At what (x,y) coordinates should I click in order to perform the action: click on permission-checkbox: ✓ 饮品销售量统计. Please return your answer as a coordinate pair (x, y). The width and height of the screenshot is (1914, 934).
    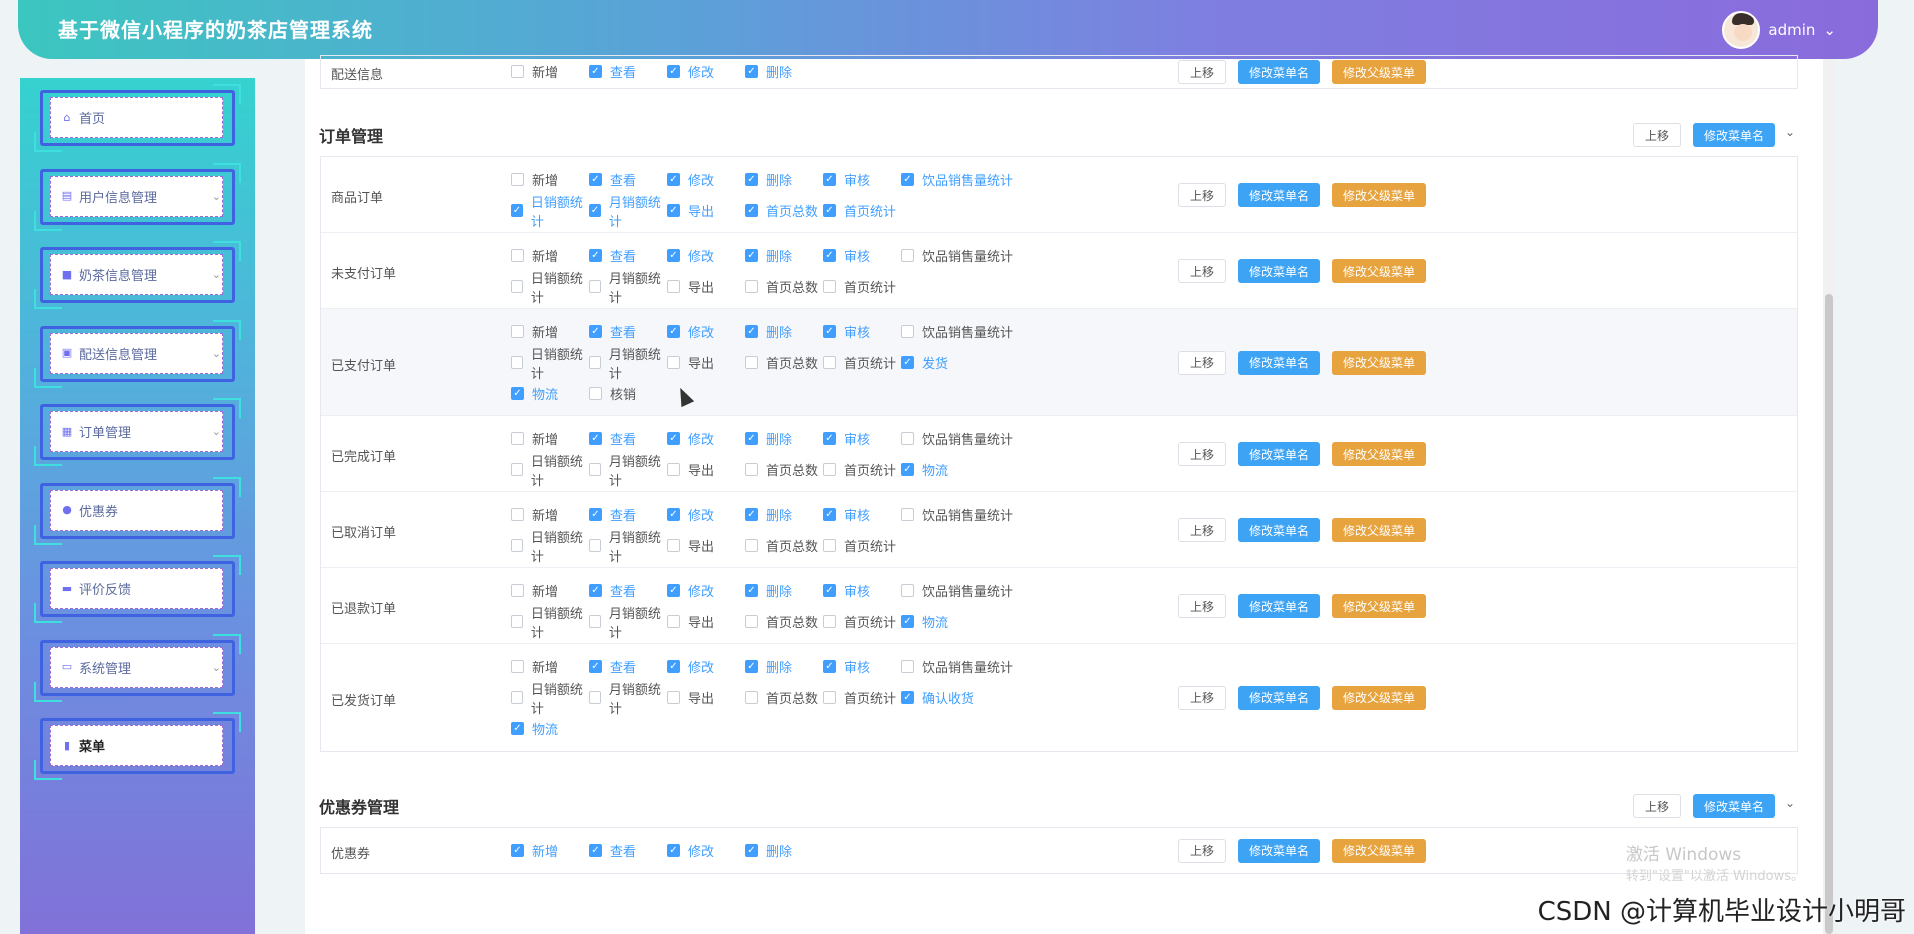
    Looking at the image, I should click on (961, 179).